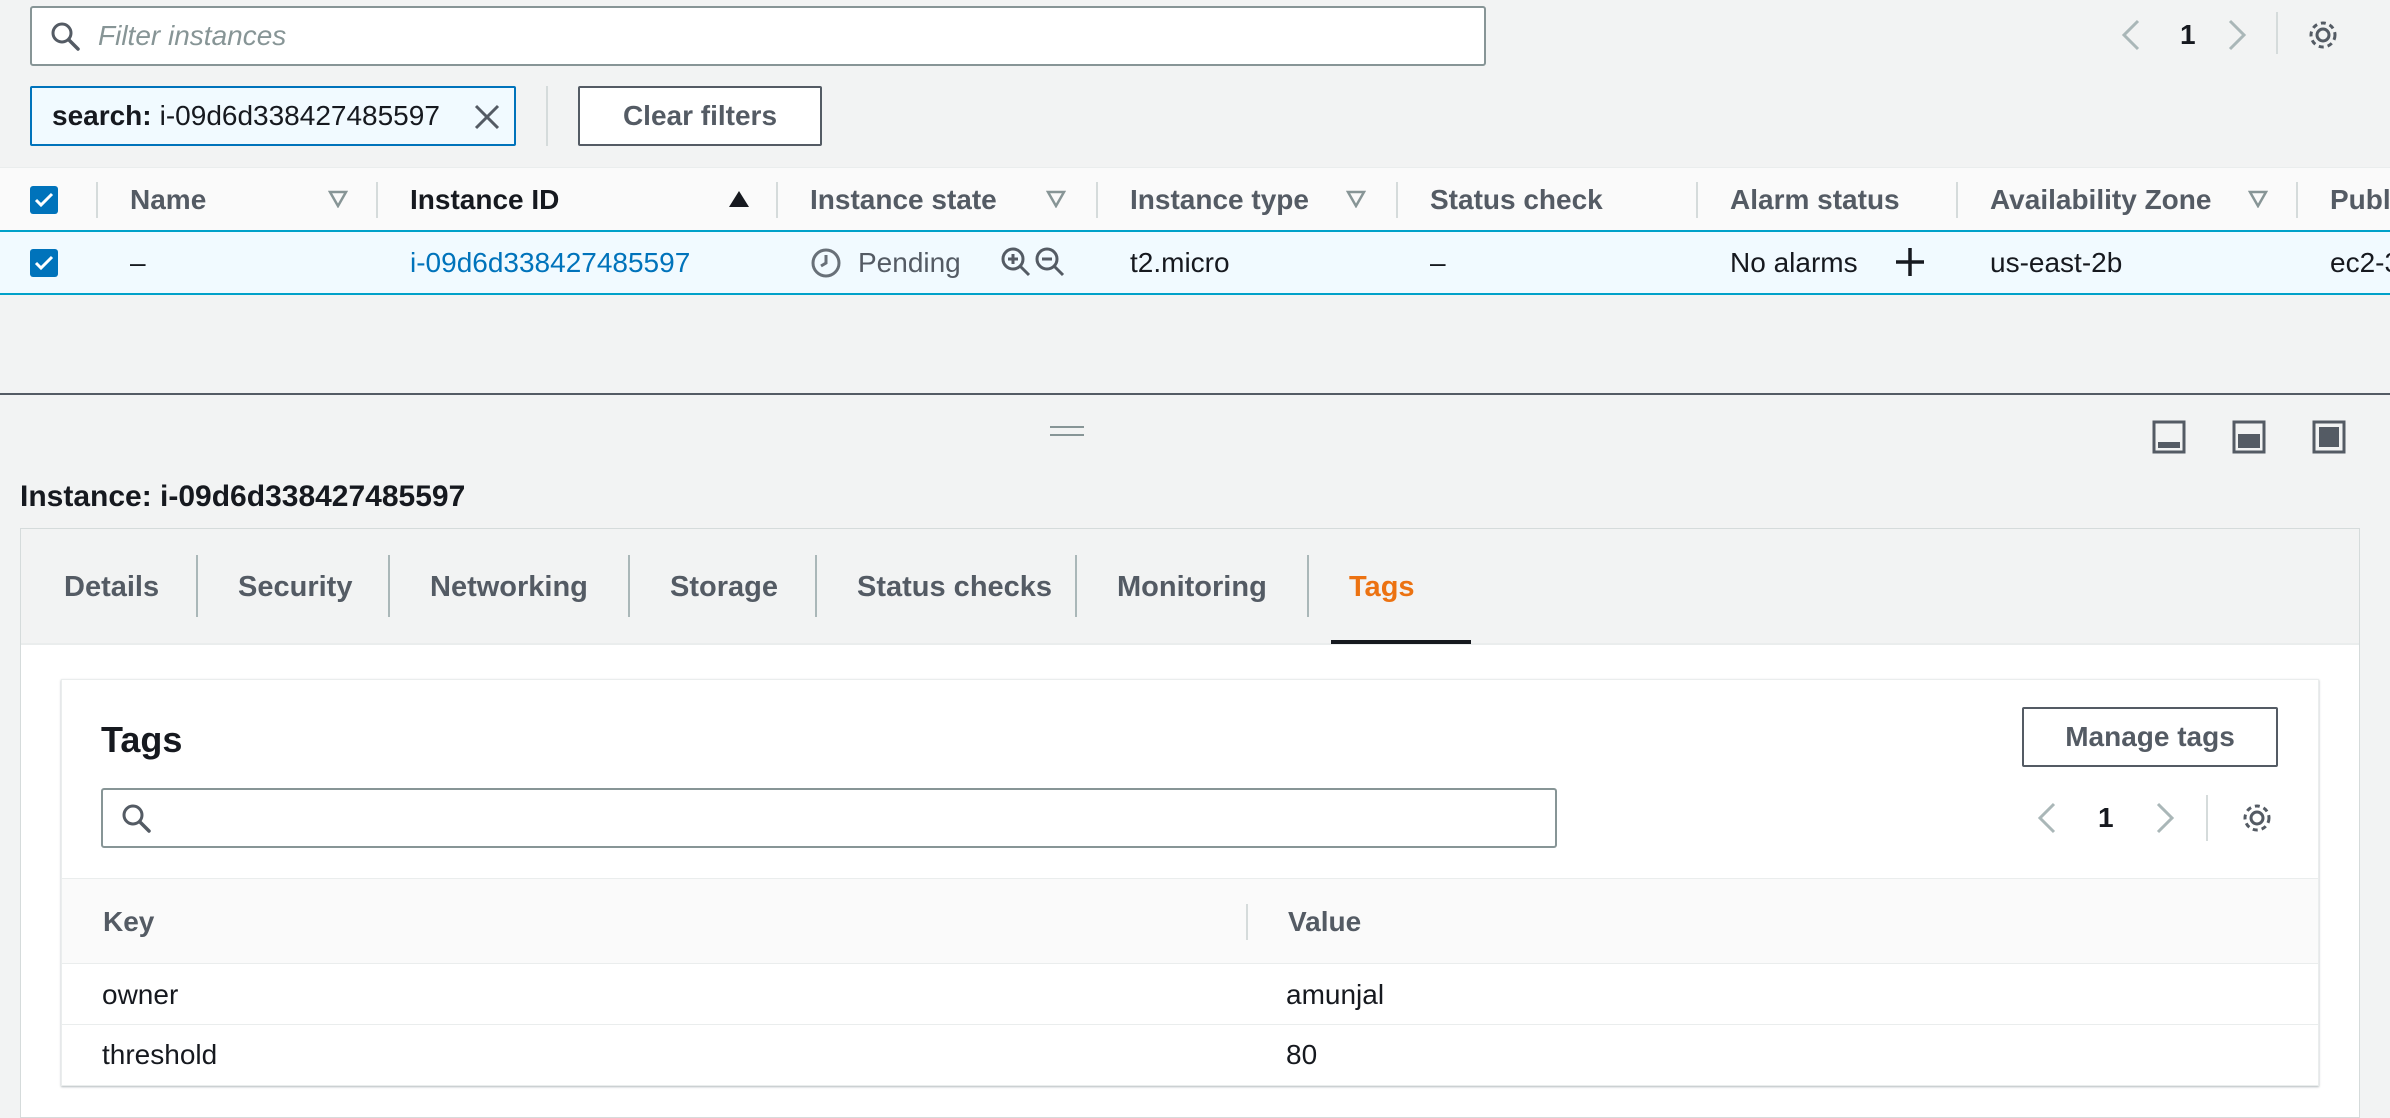 This screenshot has width=2390, height=1118. What do you see at coordinates (1401, 642) in the screenshot?
I see `active-tab-indicator` at bounding box center [1401, 642].